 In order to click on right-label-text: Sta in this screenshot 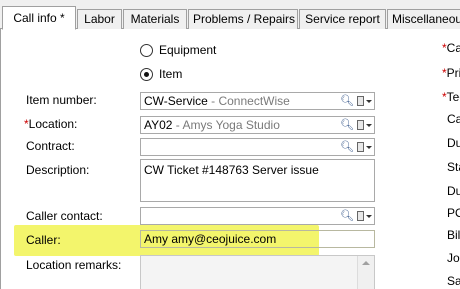, I will do `click(453, 167)`.